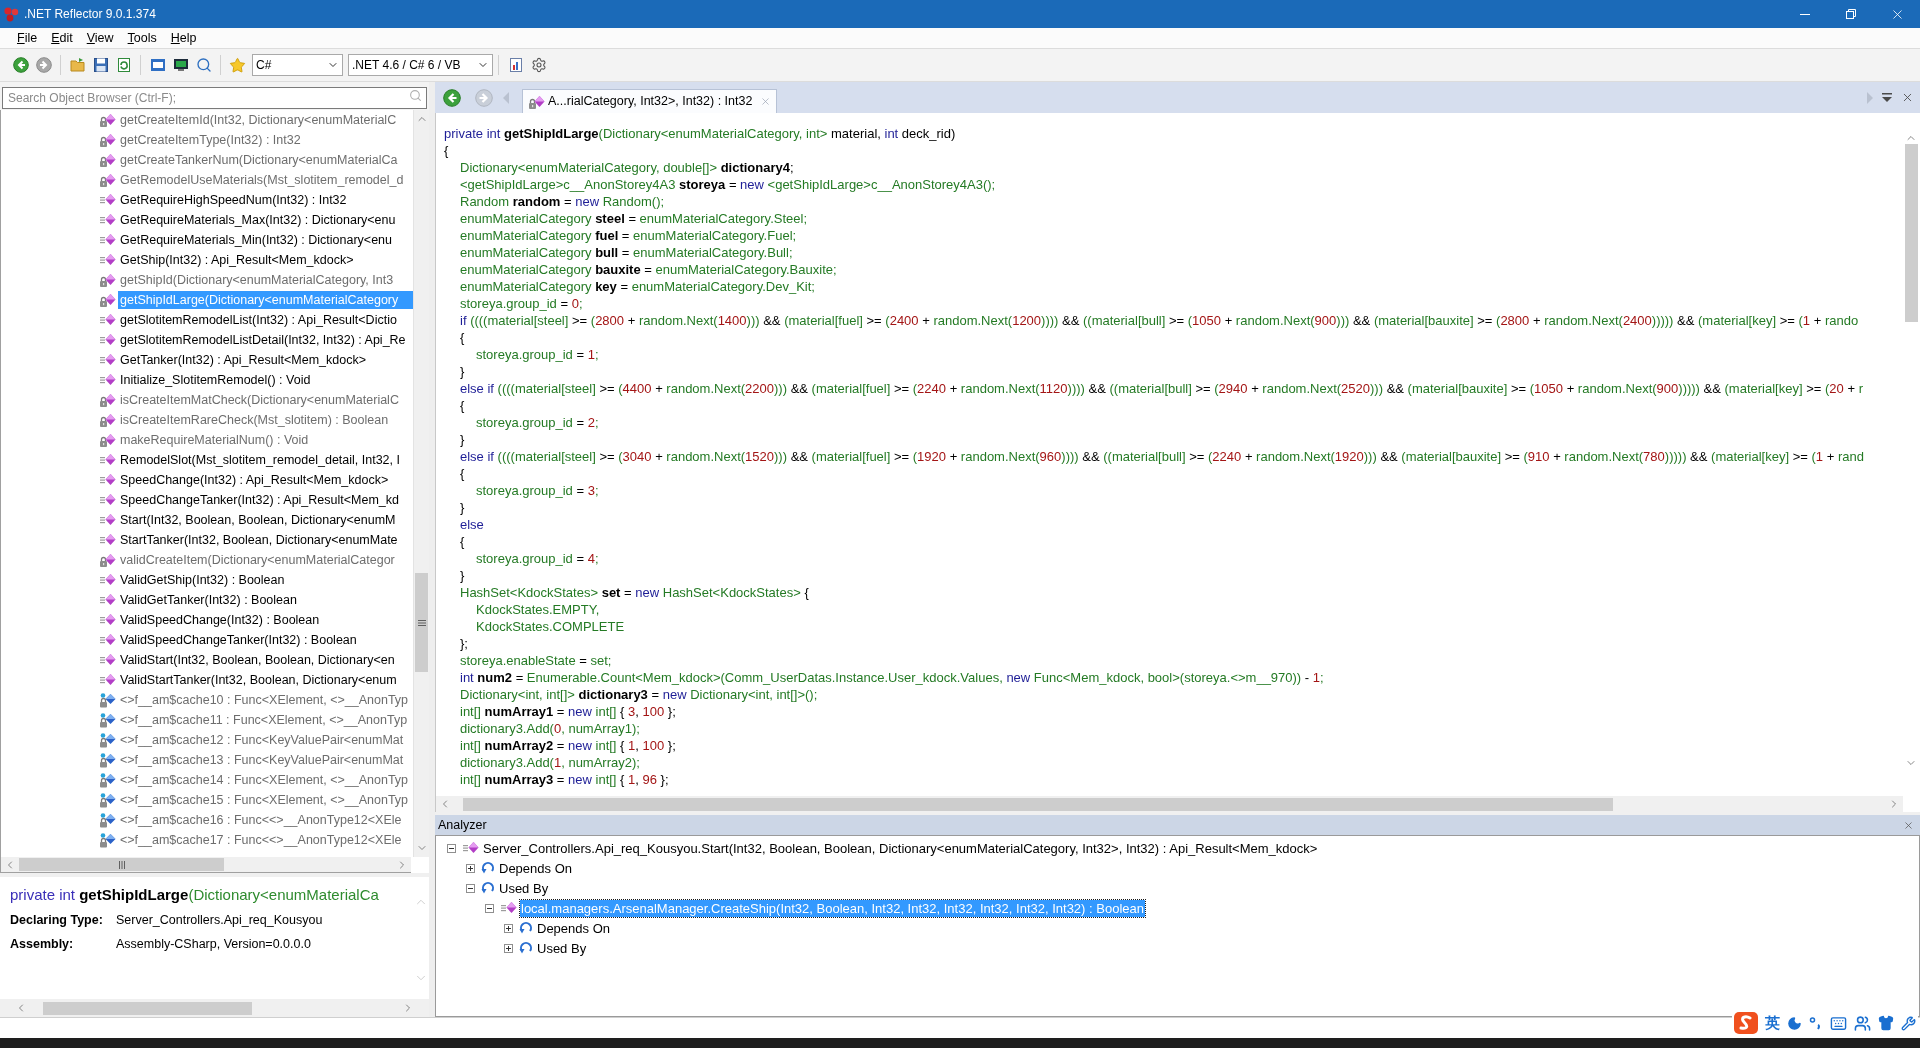 This screenshot has height=1048, width=1920. Describe the element at coordinates (214, 98) in the screenshot. I see `search-field: Search Object Browser (Ctrl-F);` at that location.